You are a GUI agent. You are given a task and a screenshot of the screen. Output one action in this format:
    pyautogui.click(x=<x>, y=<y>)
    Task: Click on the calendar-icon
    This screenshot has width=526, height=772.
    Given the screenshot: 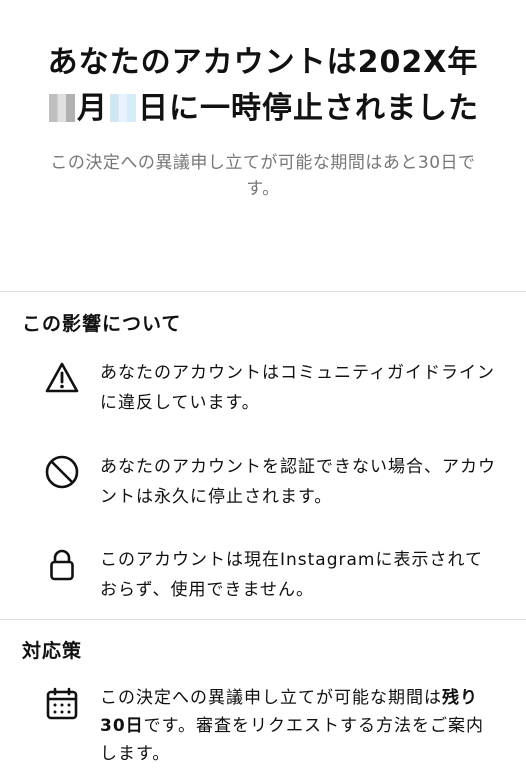 What is the action you would take?
    pyautogui.click(x=62, y=704)
    